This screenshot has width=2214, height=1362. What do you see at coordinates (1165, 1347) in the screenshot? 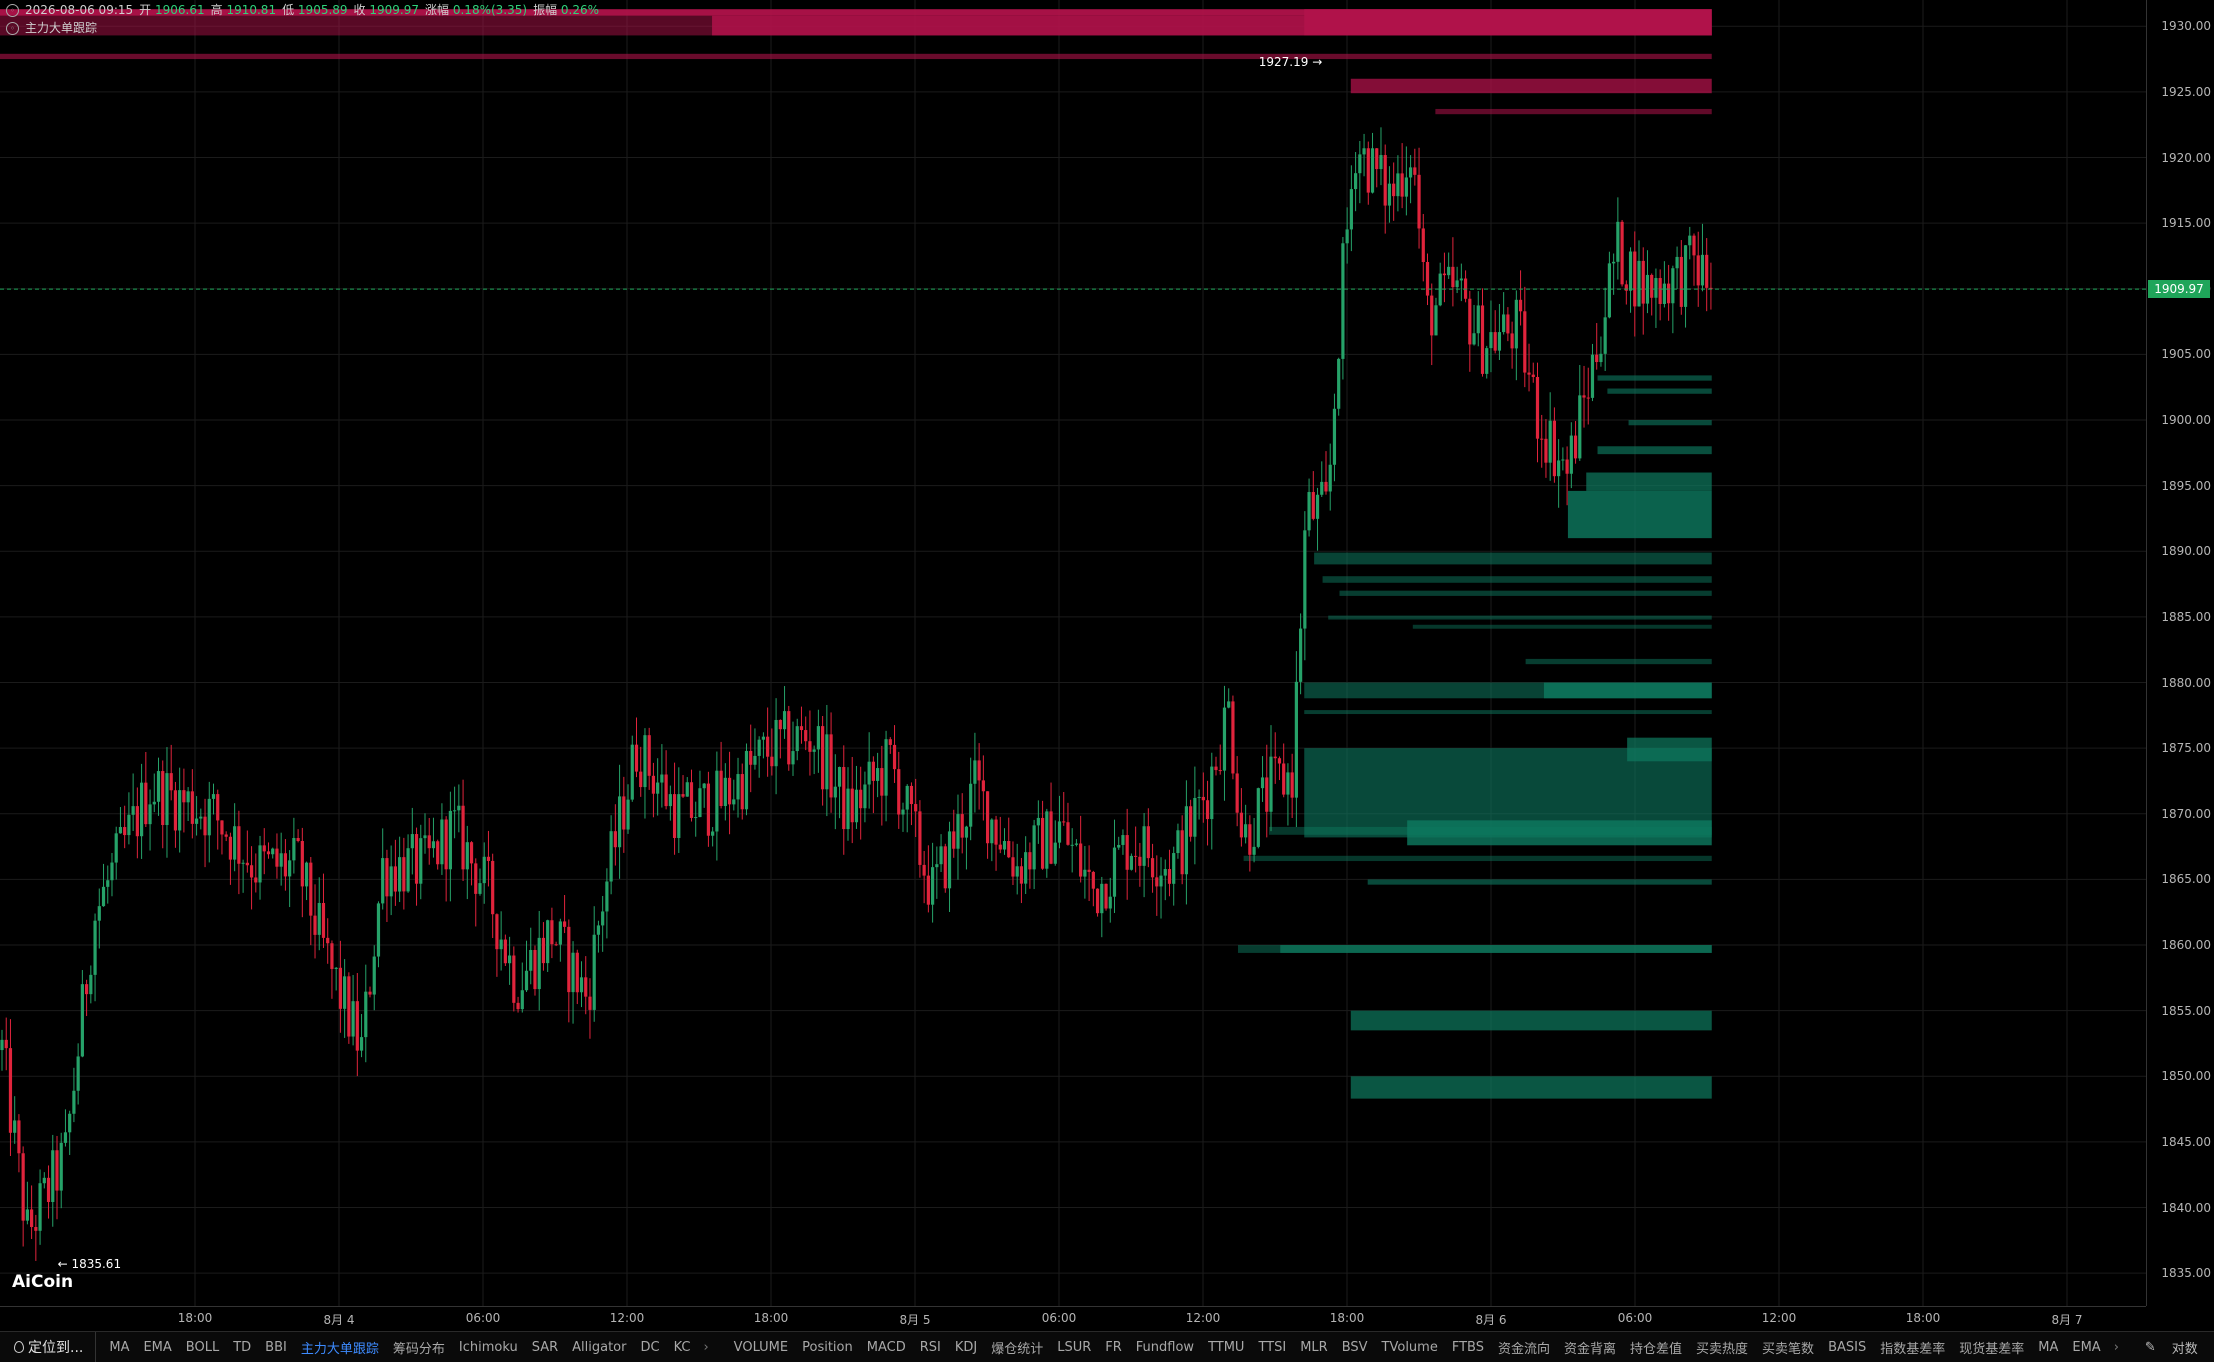
I see `sub-indicator-button: Fundflow` at bounding box center [1165, 1347].